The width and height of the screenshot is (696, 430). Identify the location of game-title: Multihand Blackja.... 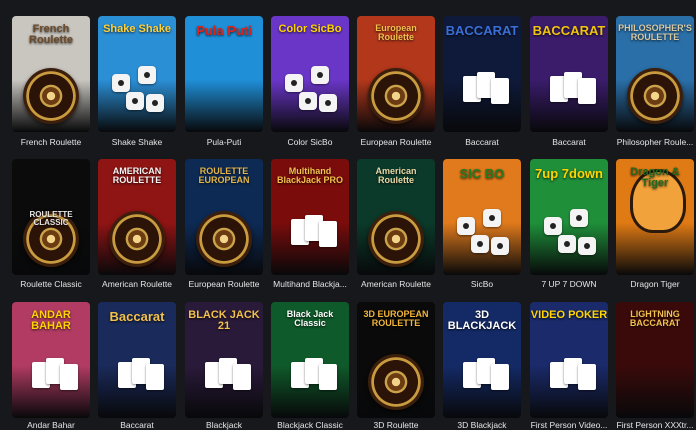
(310, 284).